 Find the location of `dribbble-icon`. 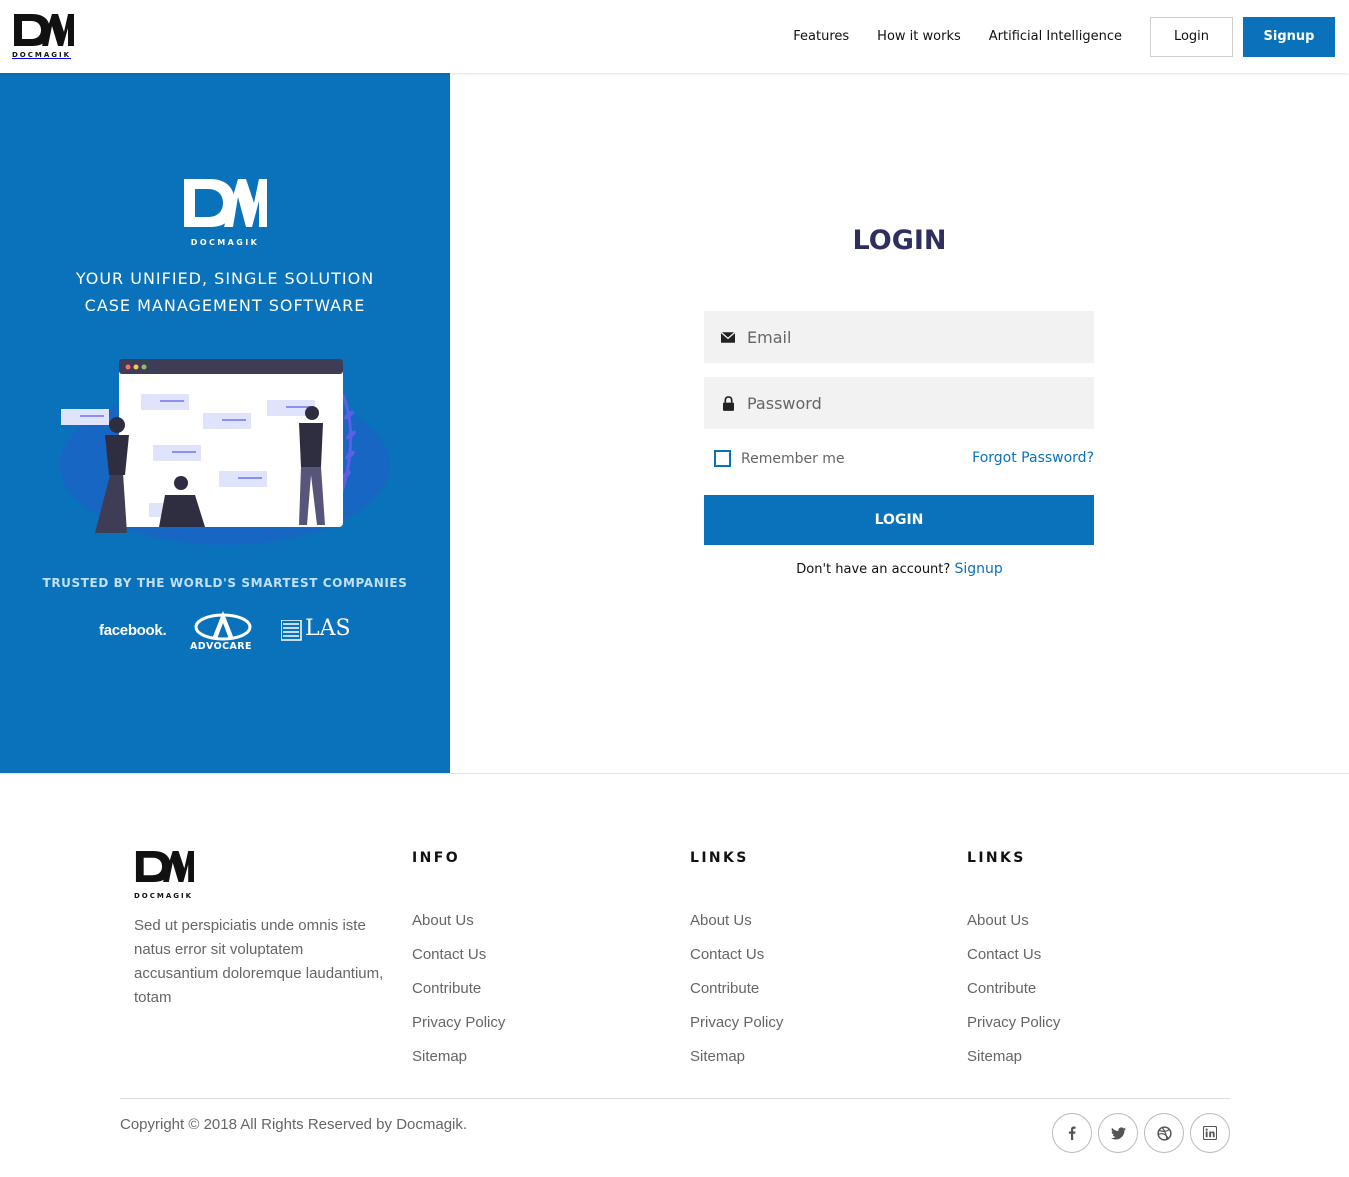

dribbble-icon is located at coordinates (1164, 1133).